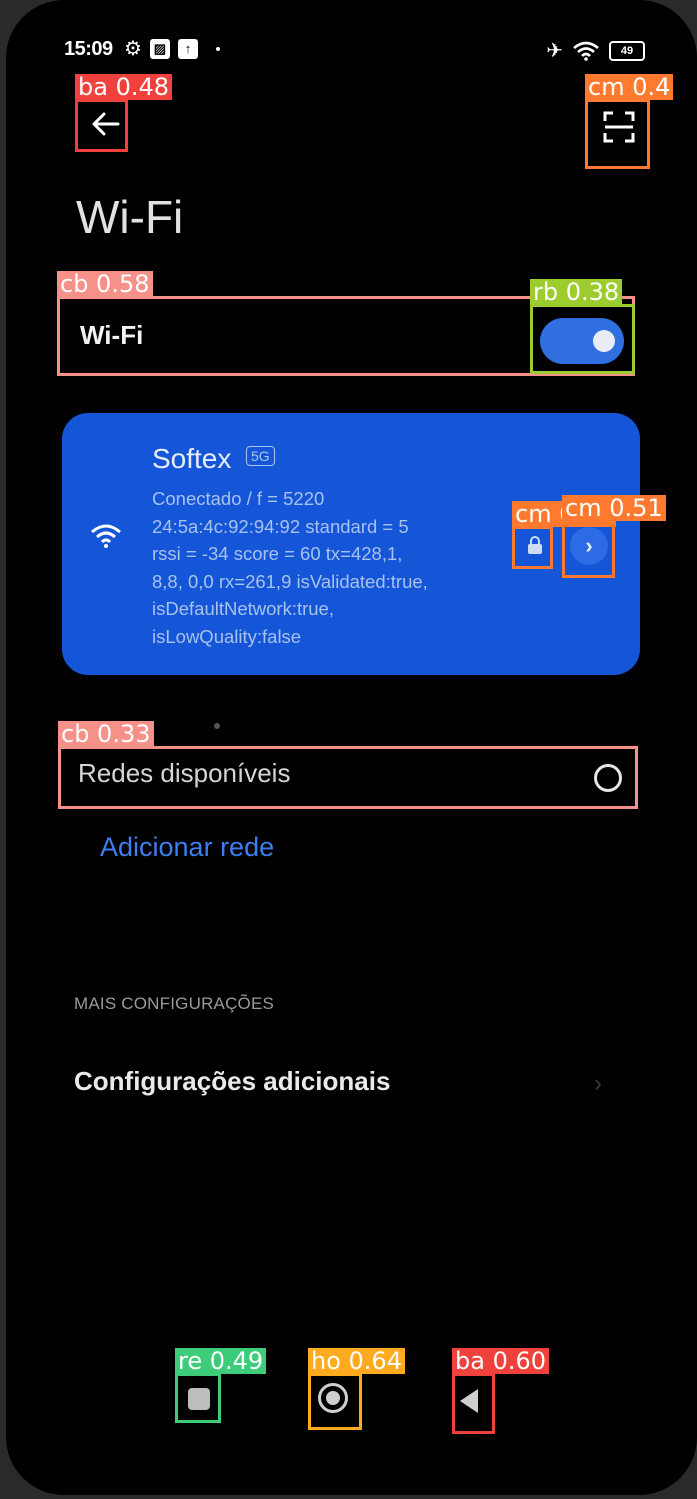  Describe the element at coordinates (582, 326) in the screenshot. I see `detection-box-toggle: rb 0.38` at that location.